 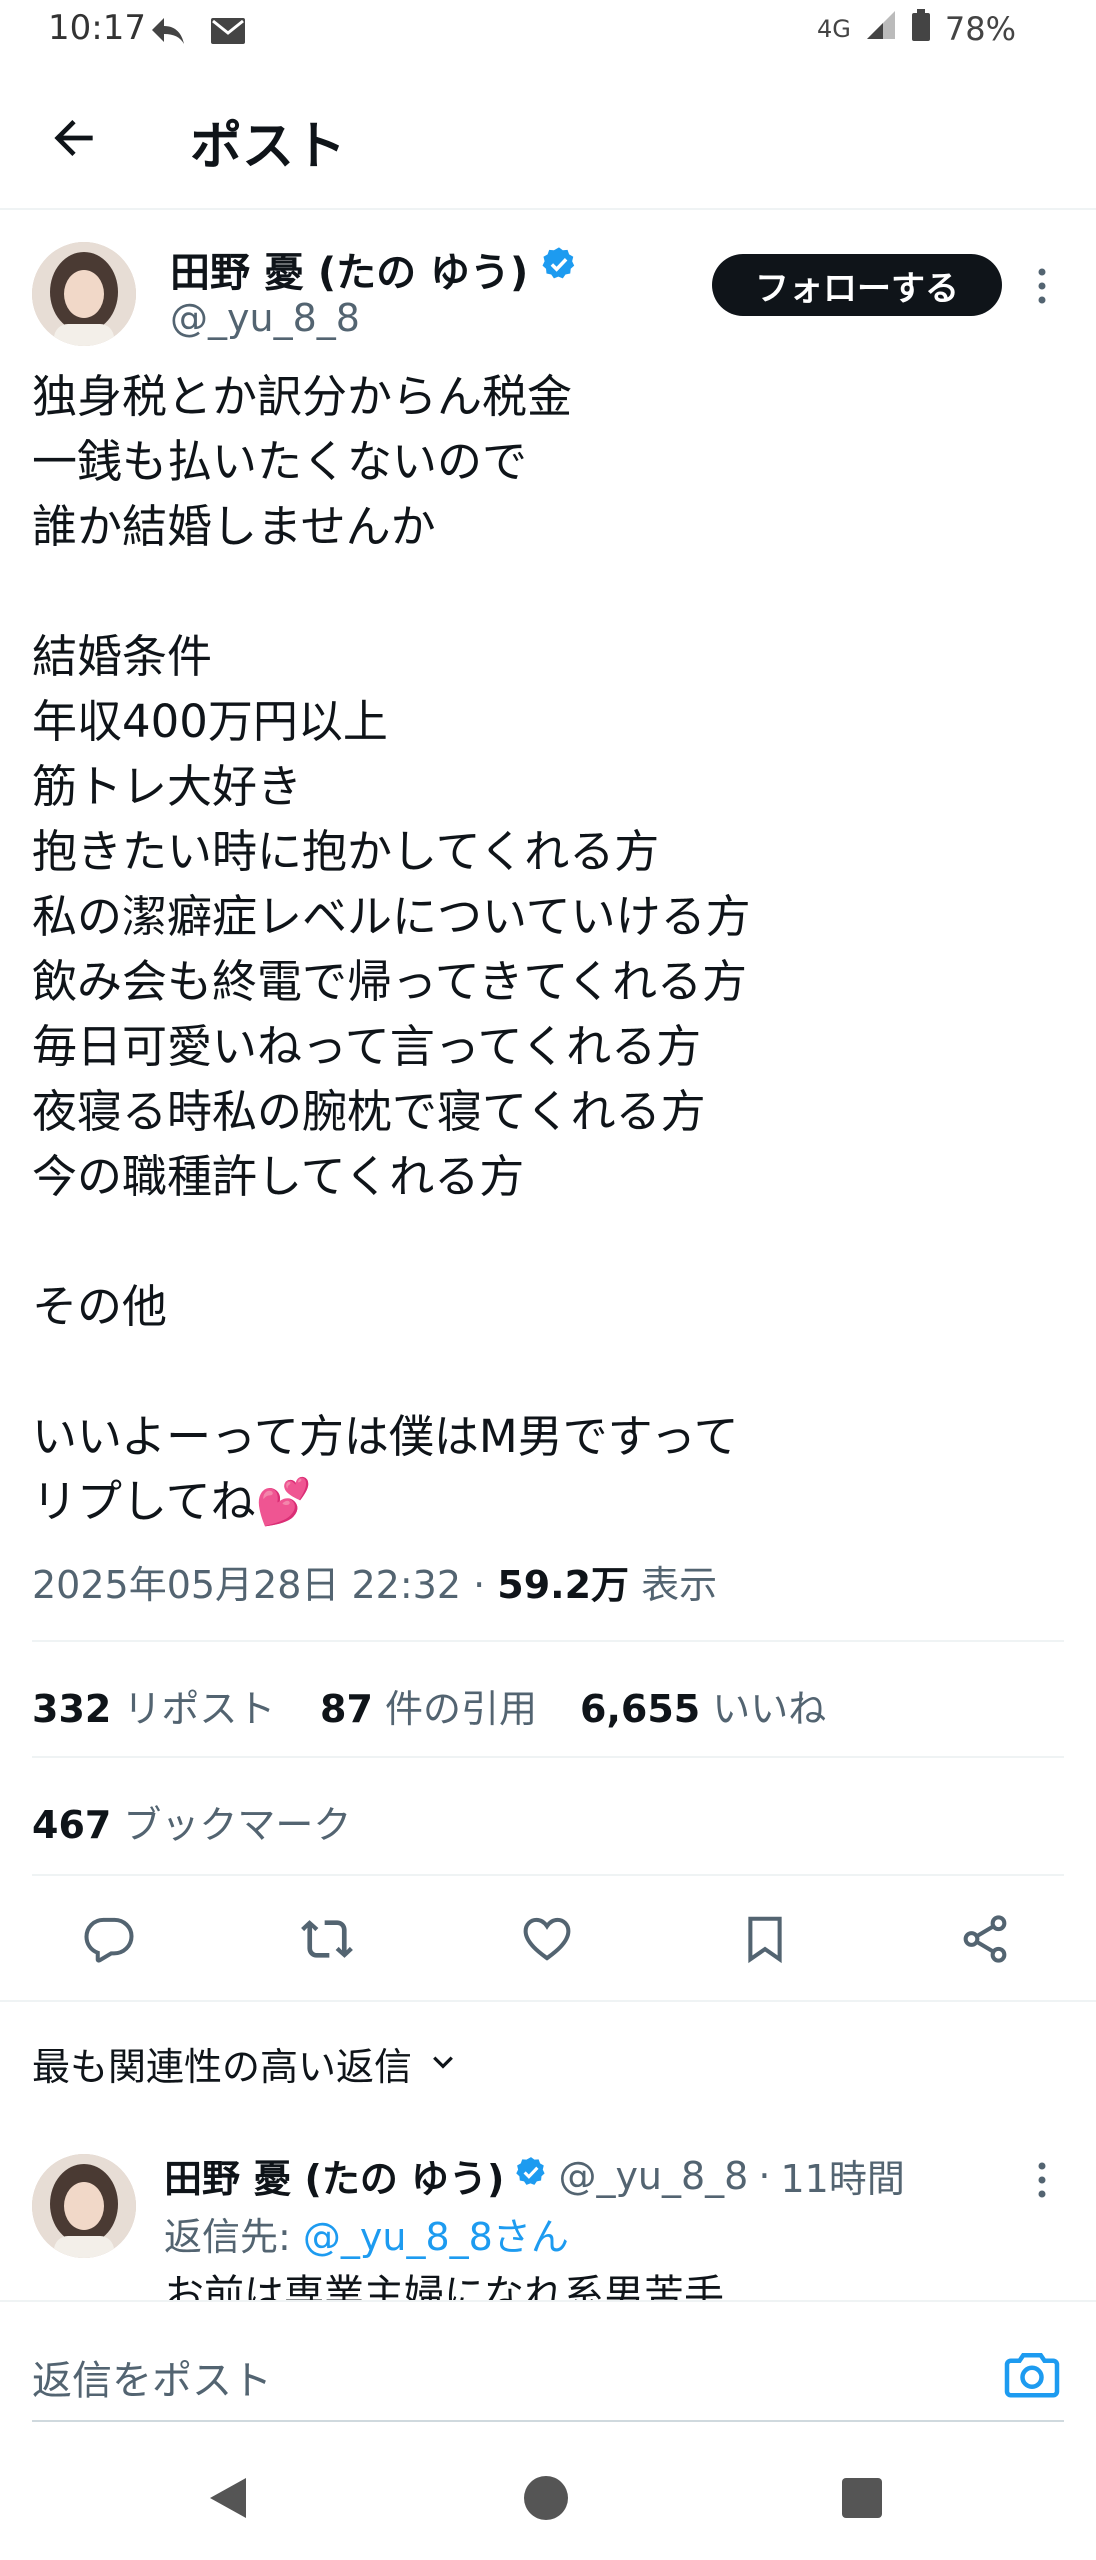 I want to click on author-handle: @_yu_8_8, so click(x=265, y=318).